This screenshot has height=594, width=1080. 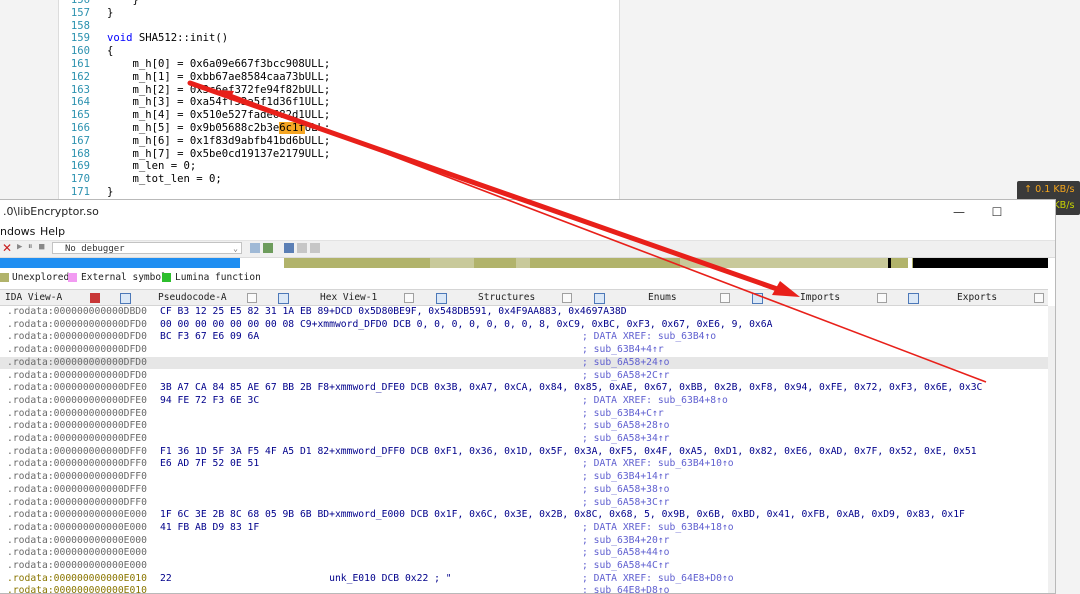 I want to click on xref-comment: ; sub_6A58+4C↑r, so click(x=626, y=566).